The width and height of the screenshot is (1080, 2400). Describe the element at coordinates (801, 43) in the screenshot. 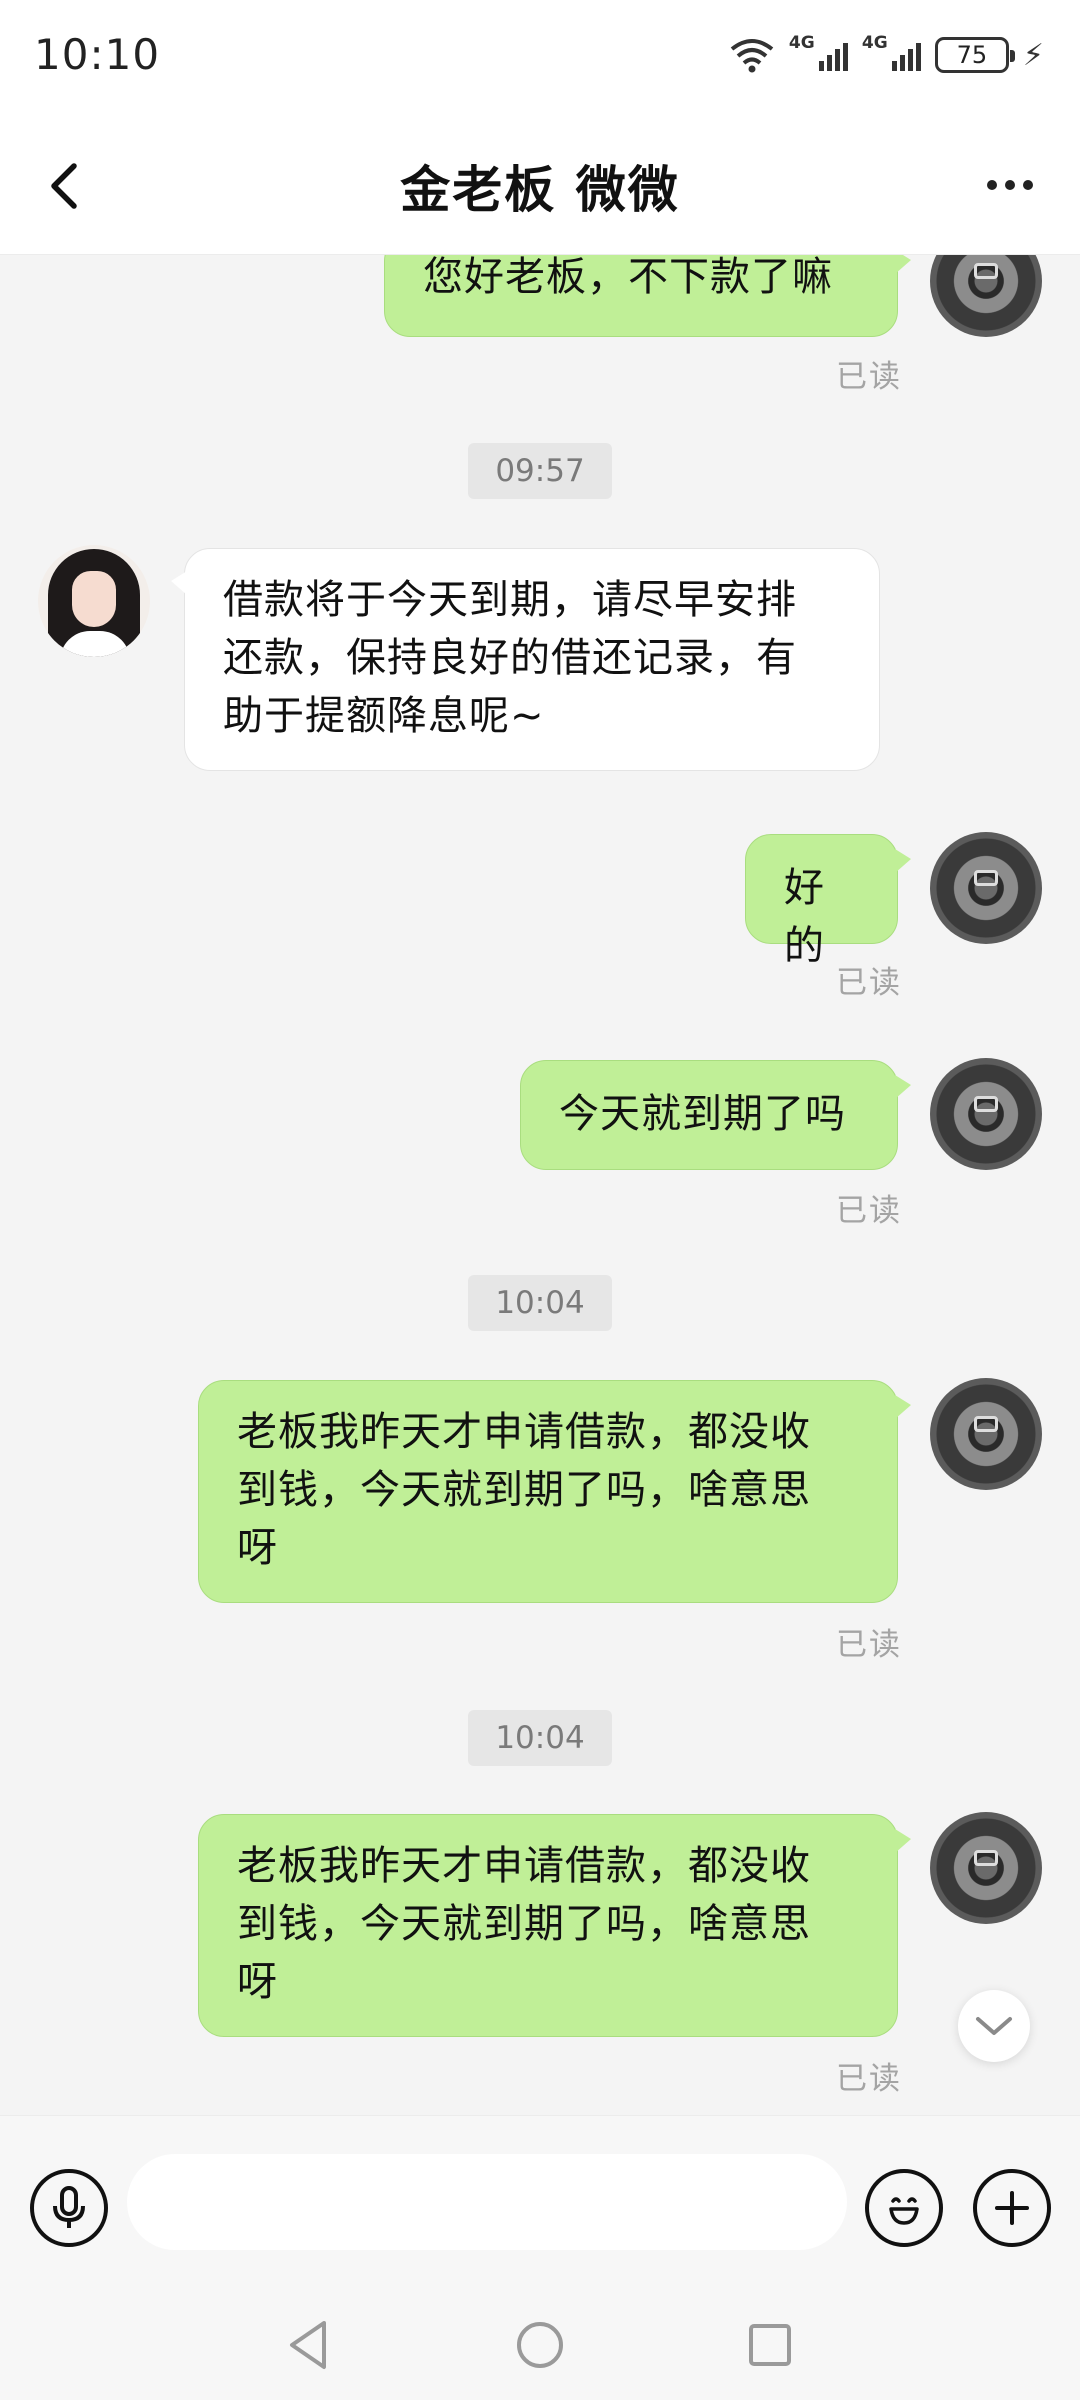

I see `sim1-network-label: 4G` at that location.